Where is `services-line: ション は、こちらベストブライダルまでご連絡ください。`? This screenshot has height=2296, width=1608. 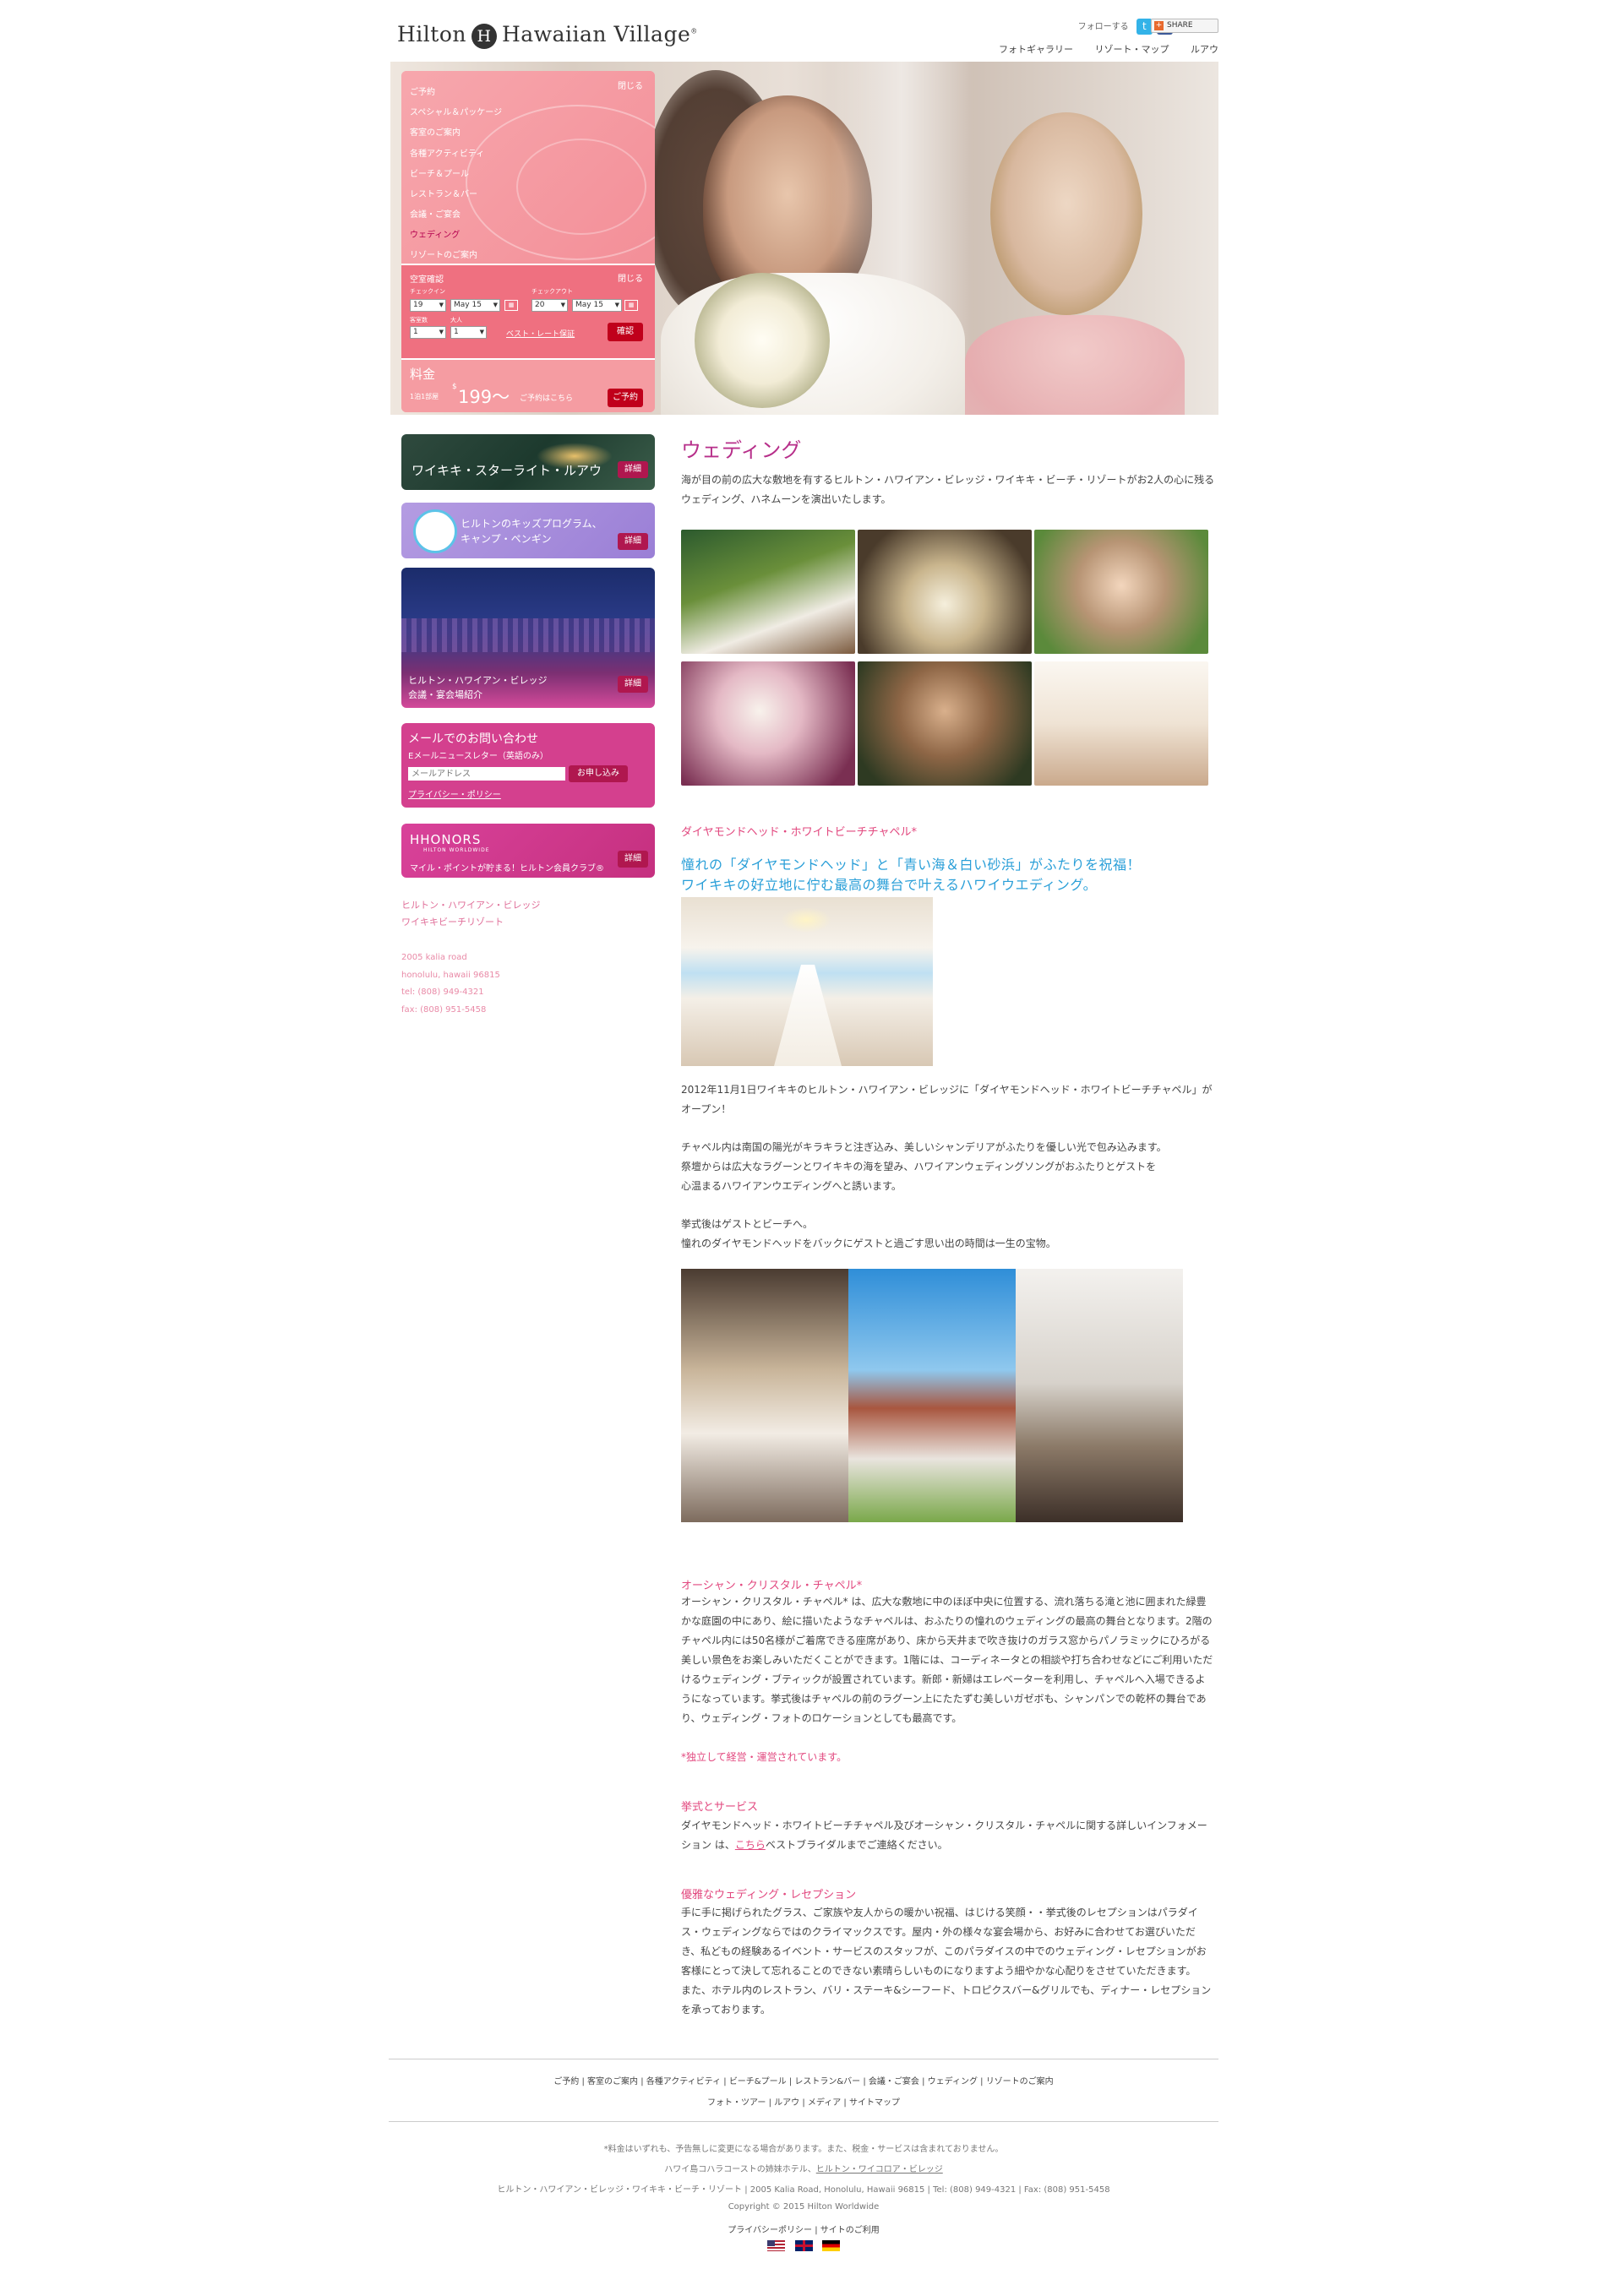 services-line: ション は、こちらベストブライダルまでご連絡ください。 is located at coordinates (814, 1845).